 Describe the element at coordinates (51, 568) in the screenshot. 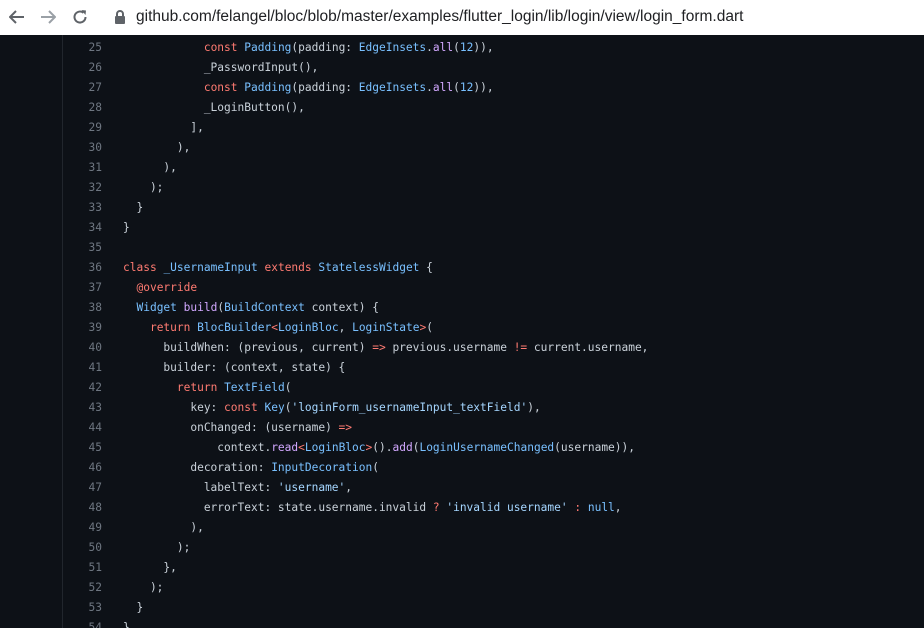

I see `line-number: 51` at that location.